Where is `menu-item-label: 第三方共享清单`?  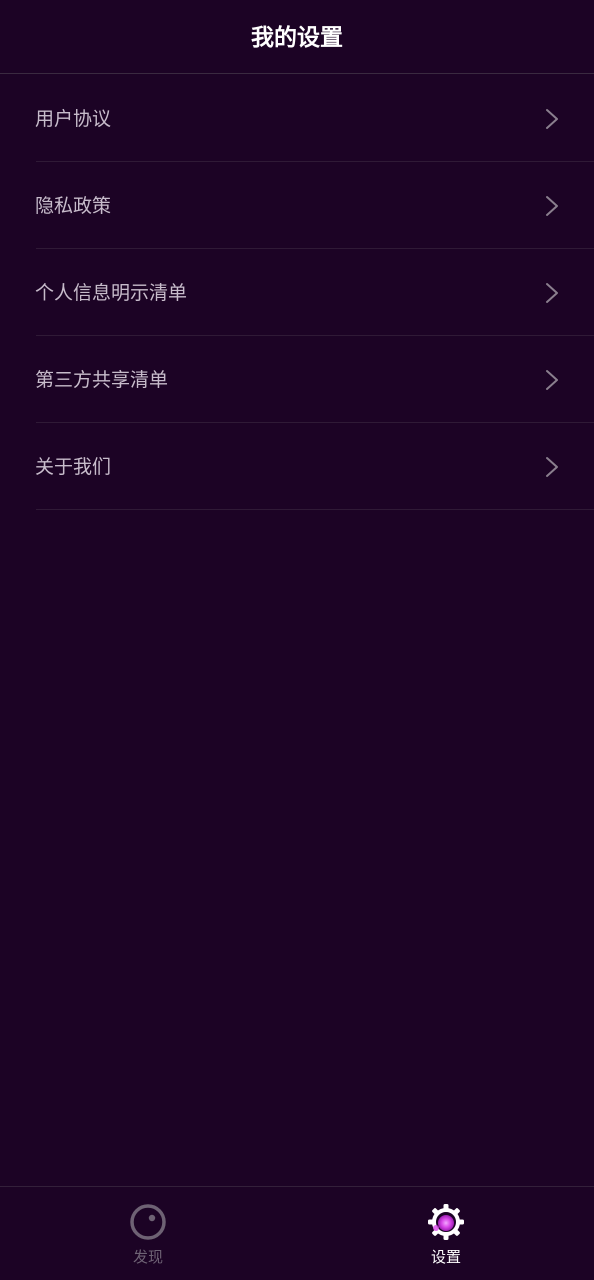 menu-item-label: 第三方共享清单 is located at coordinates (102, 380).